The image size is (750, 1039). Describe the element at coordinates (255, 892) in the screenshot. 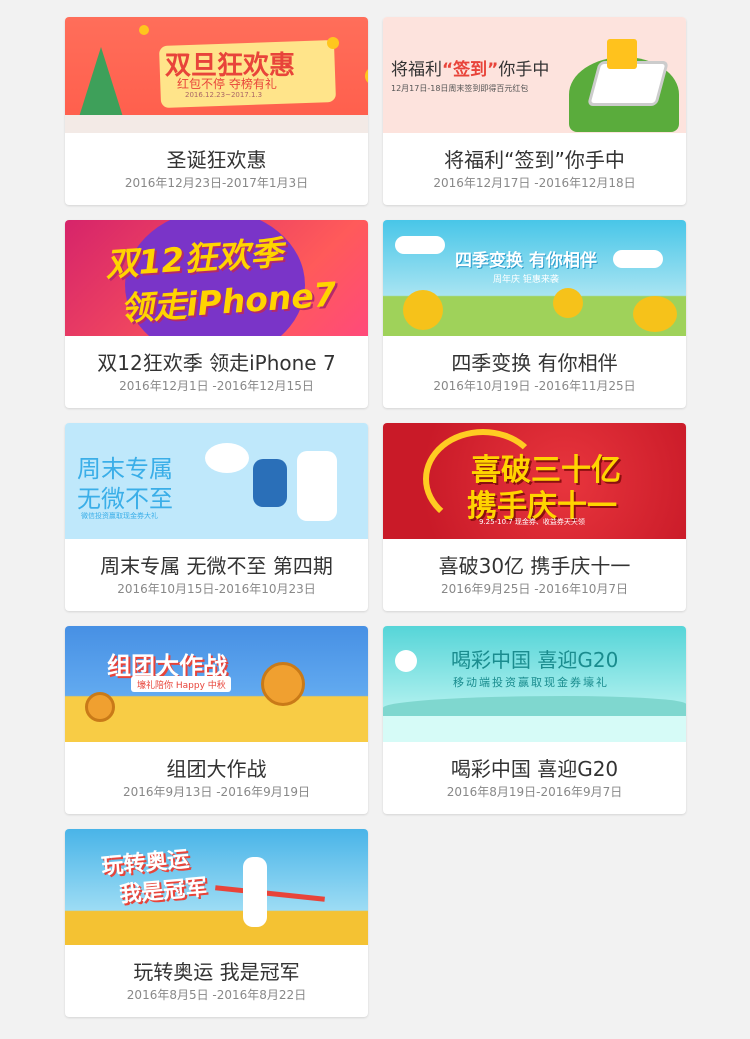

I see `runner-icon` at that location.